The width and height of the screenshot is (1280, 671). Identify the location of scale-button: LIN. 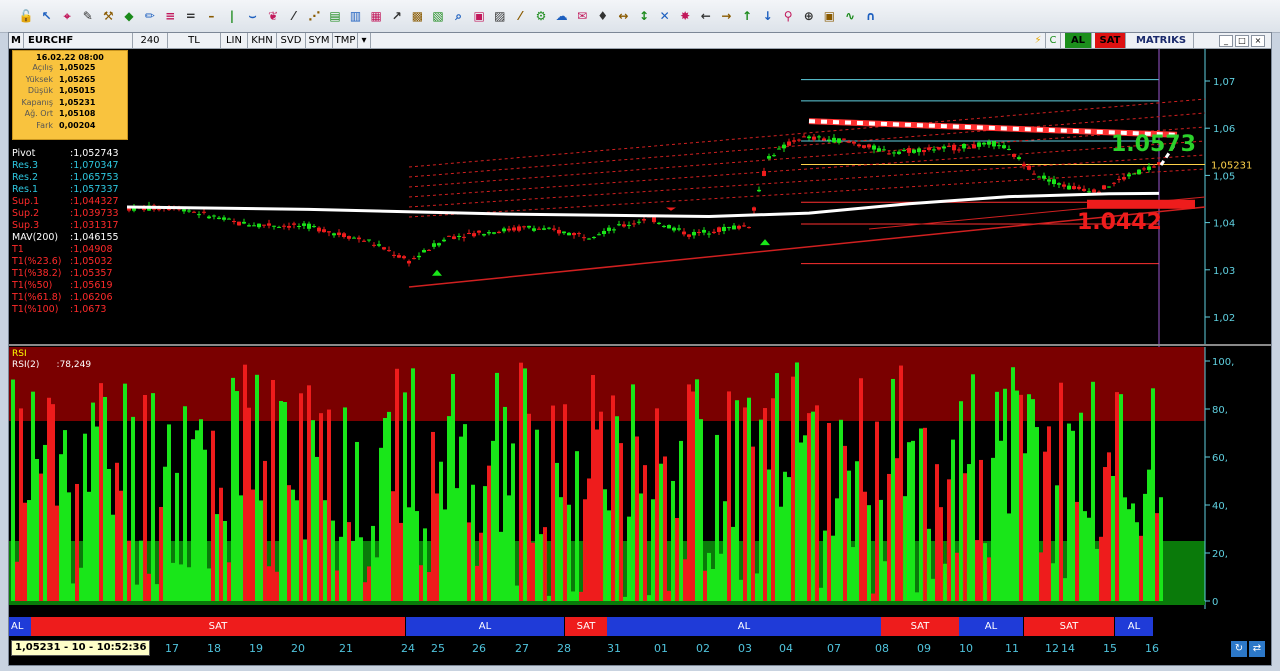
(234, 40).